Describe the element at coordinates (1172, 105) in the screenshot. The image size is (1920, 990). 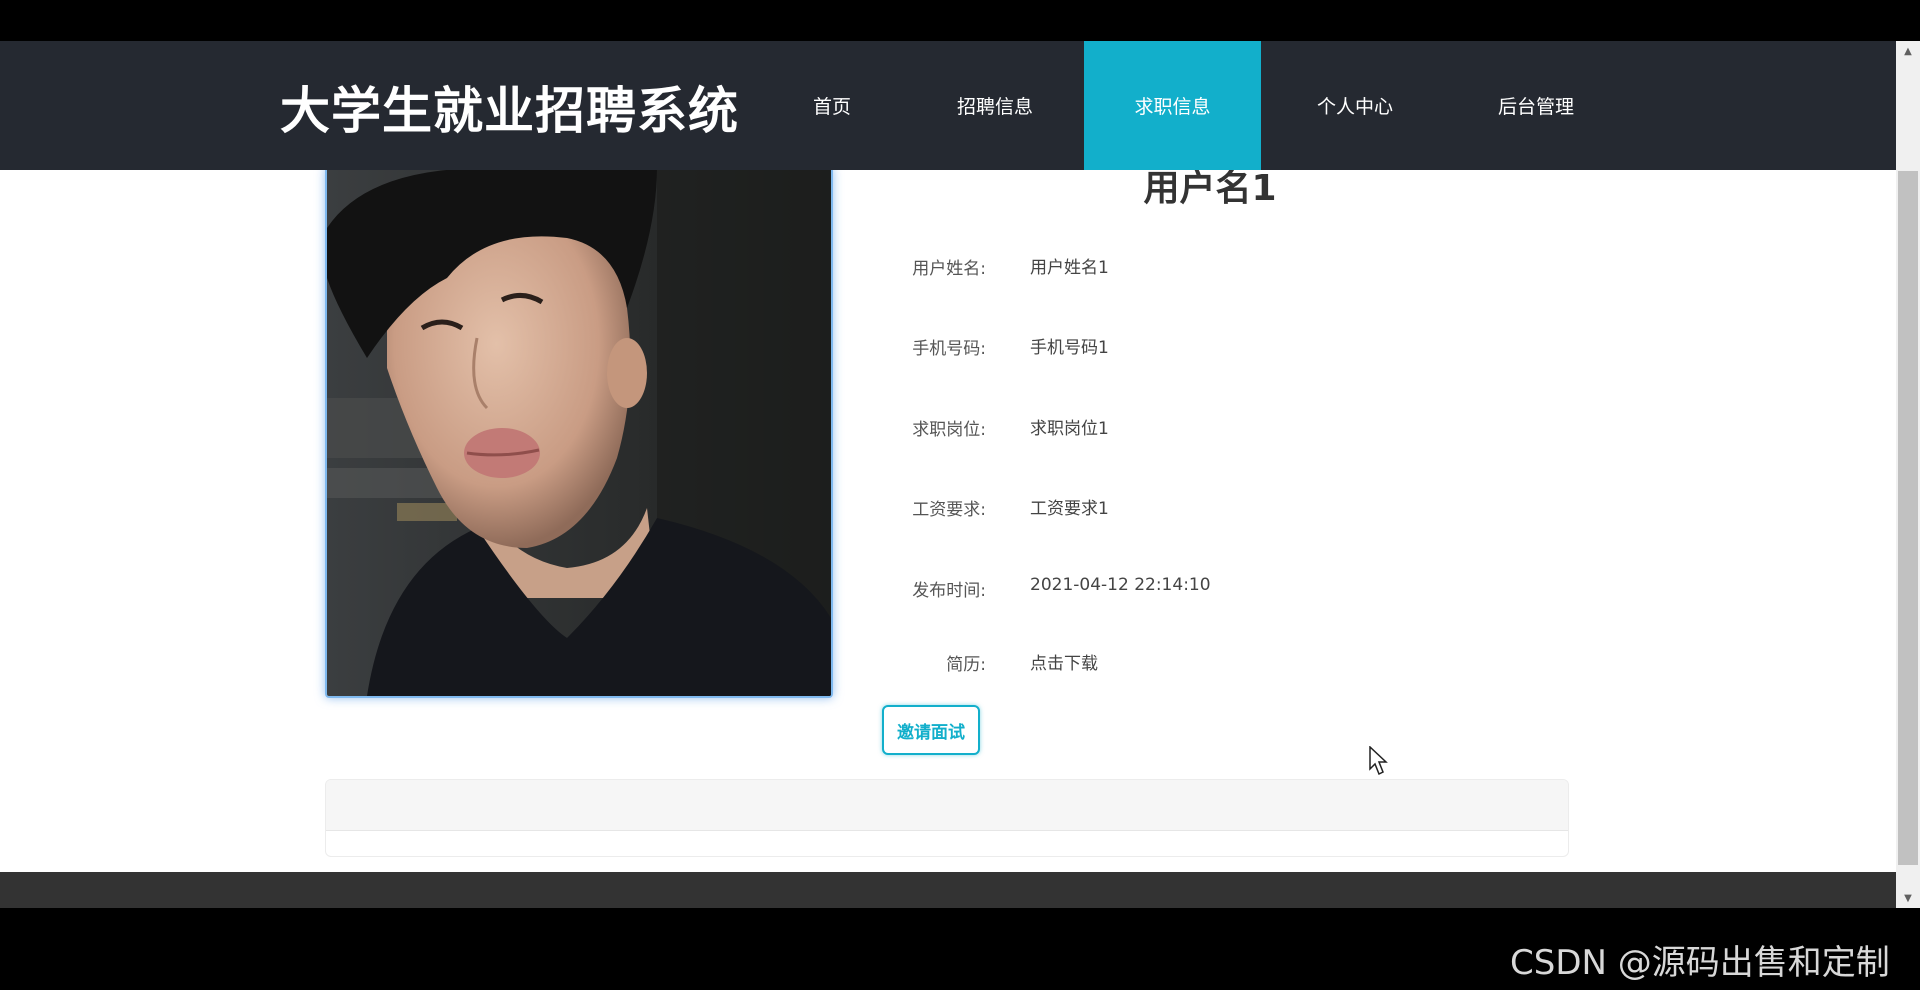
I see `nav-item-job-seeking: 求职信息` at that location.